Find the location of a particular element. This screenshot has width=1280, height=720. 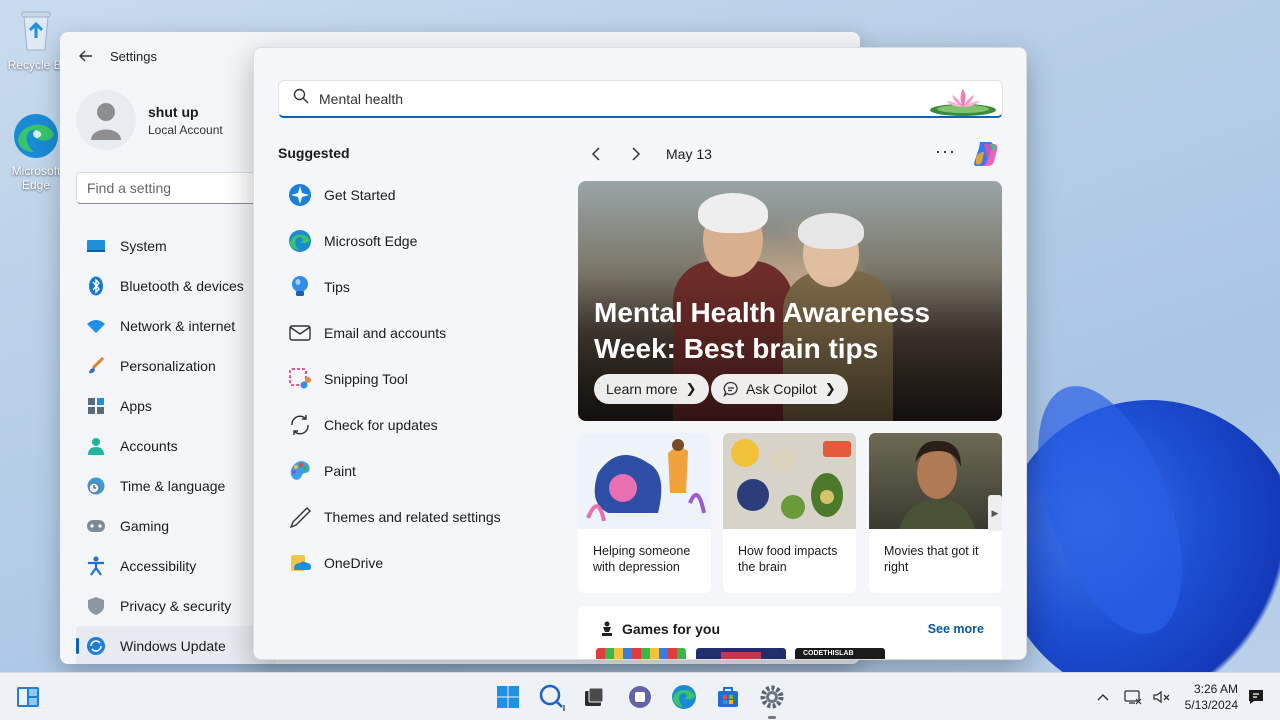

suggestion-snipping-tool: Snipping Tool is located at coordinates (418, 379).